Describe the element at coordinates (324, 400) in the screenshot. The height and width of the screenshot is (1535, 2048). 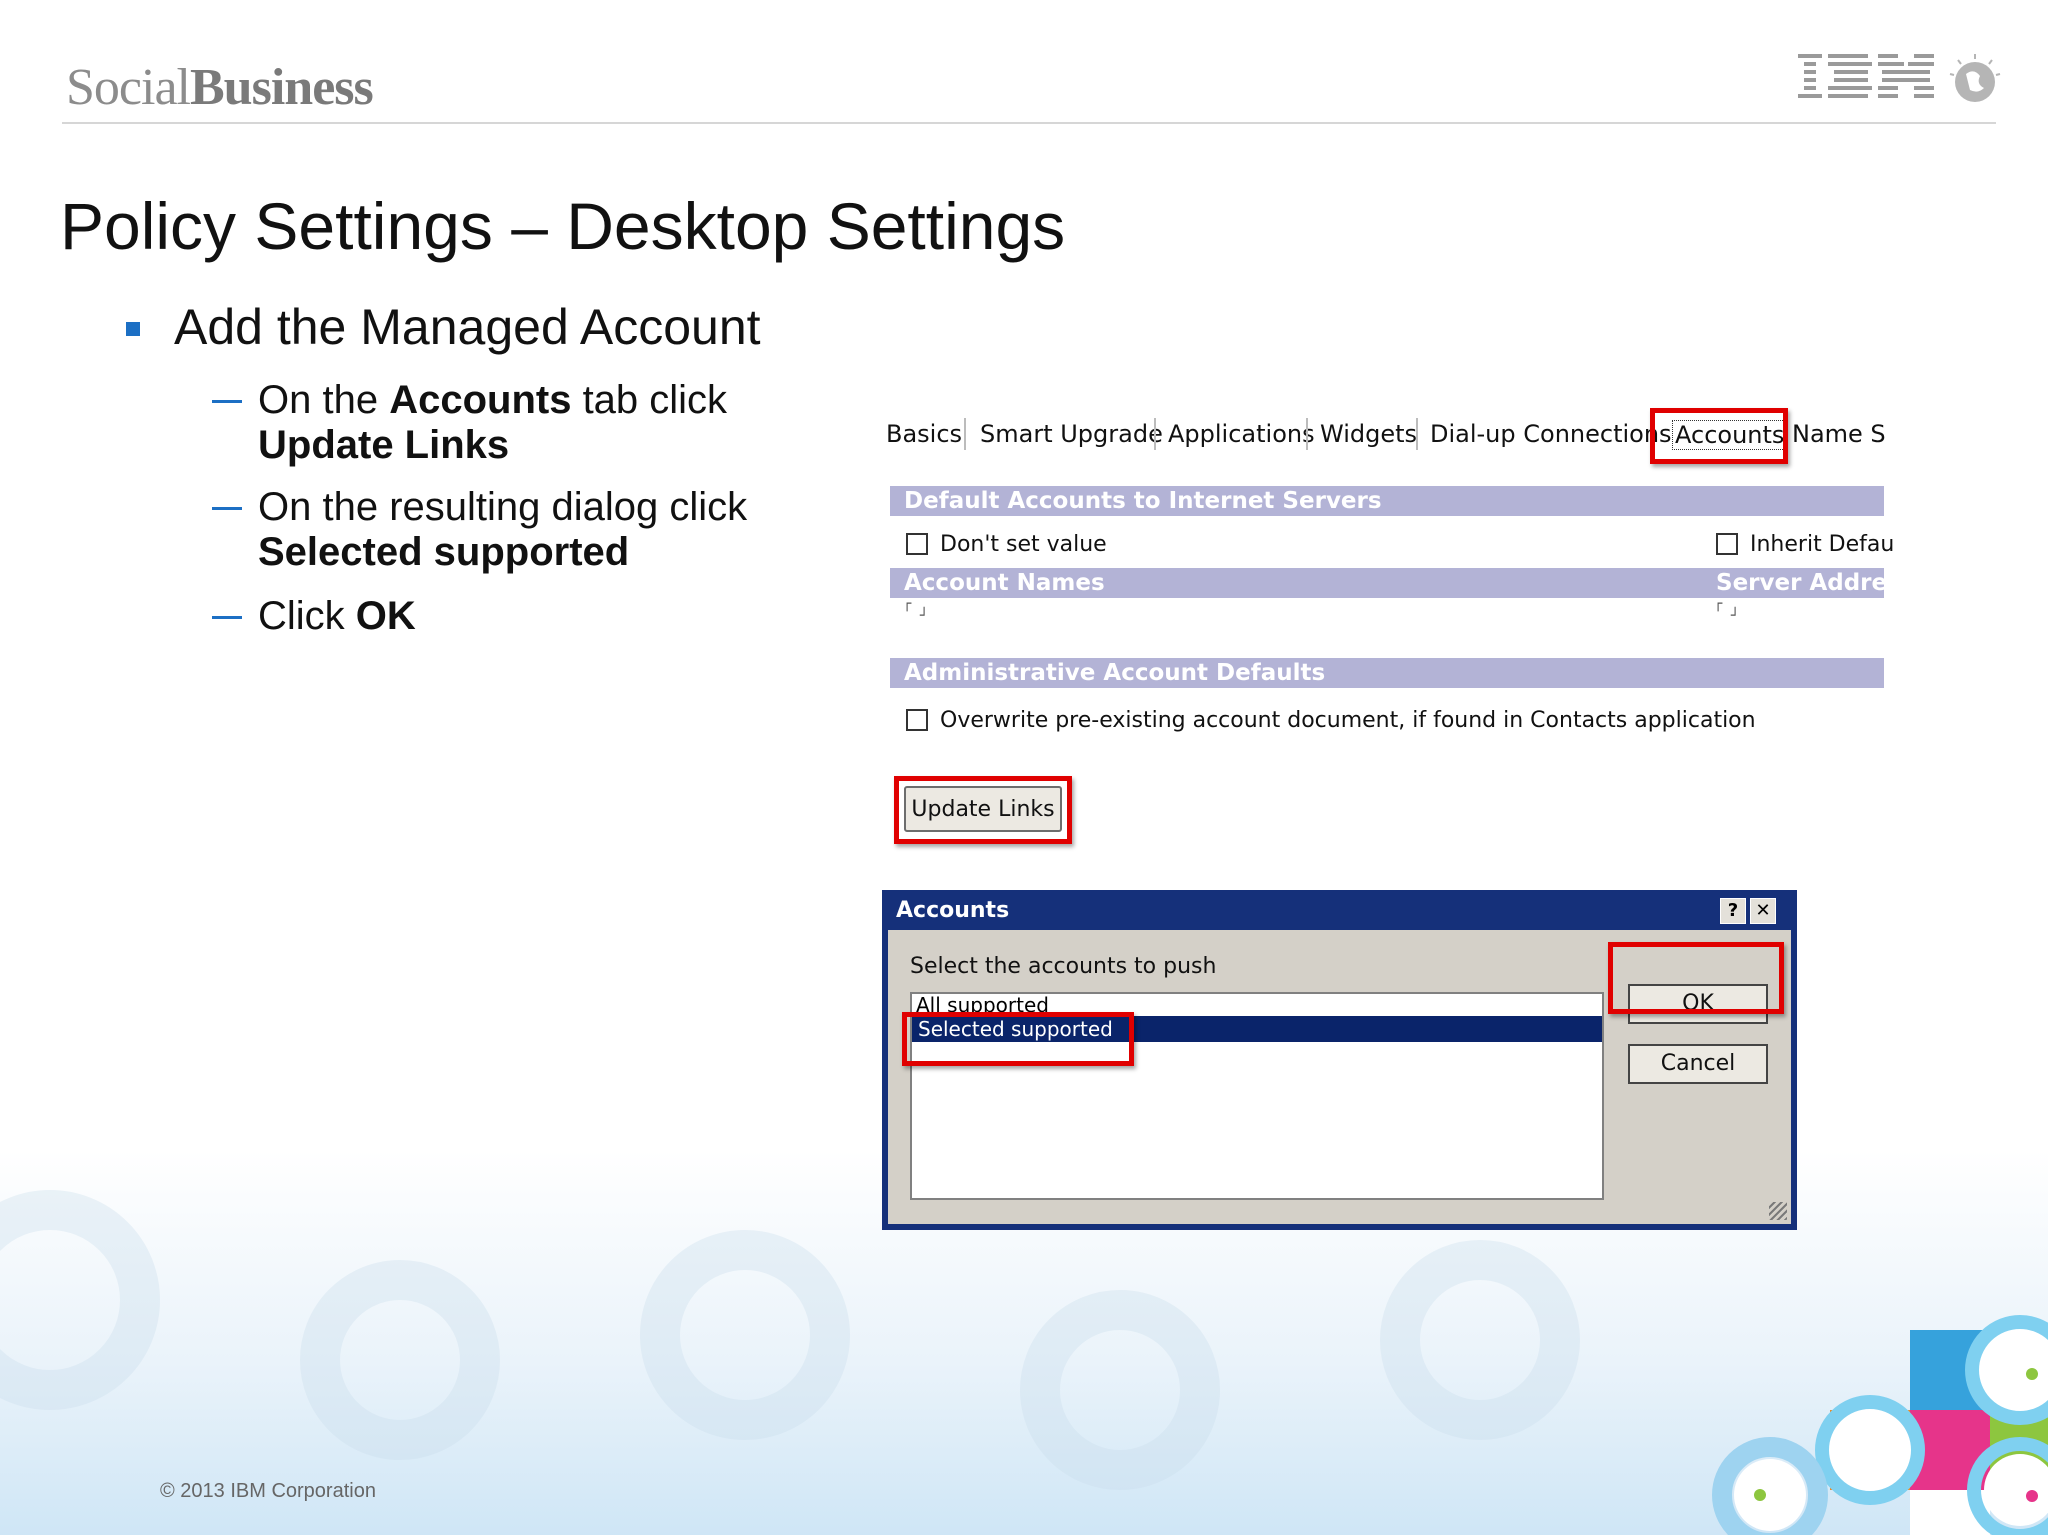
I see `step-text: On the` at that location.